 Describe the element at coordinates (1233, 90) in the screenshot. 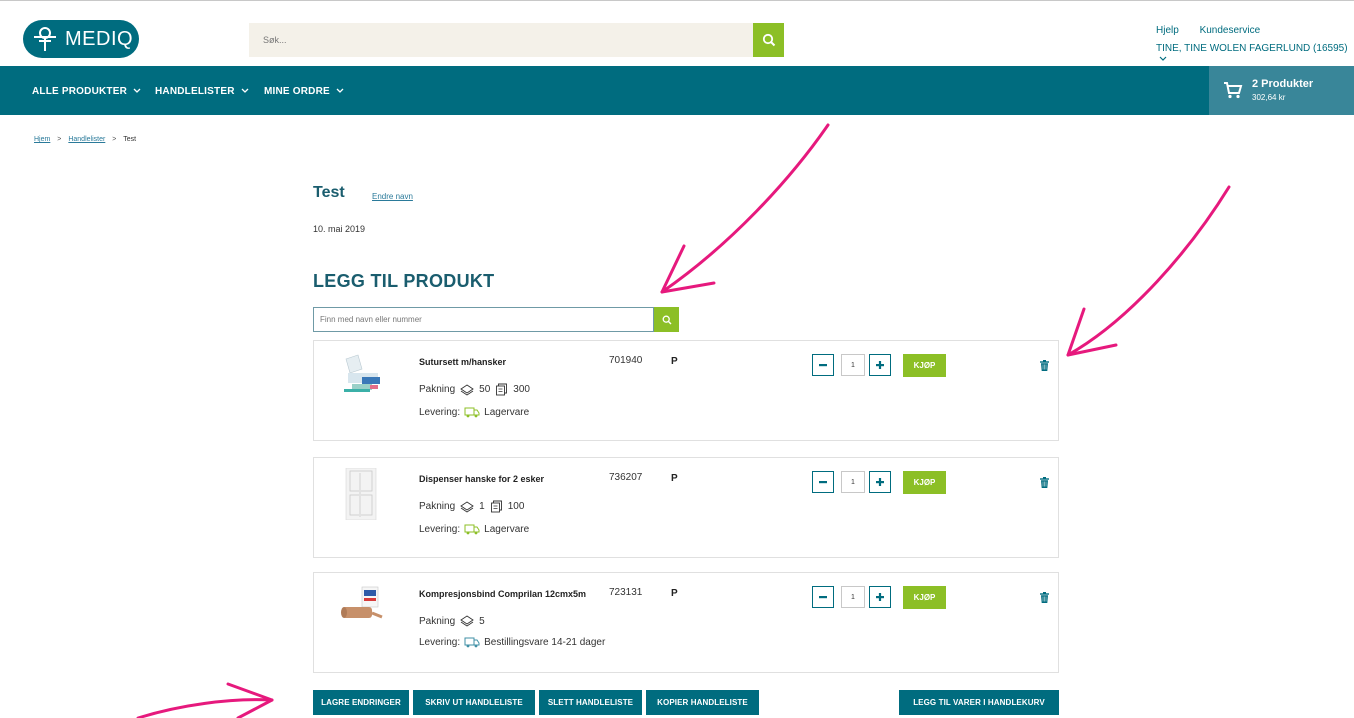

I see `cart-icon` at that location.